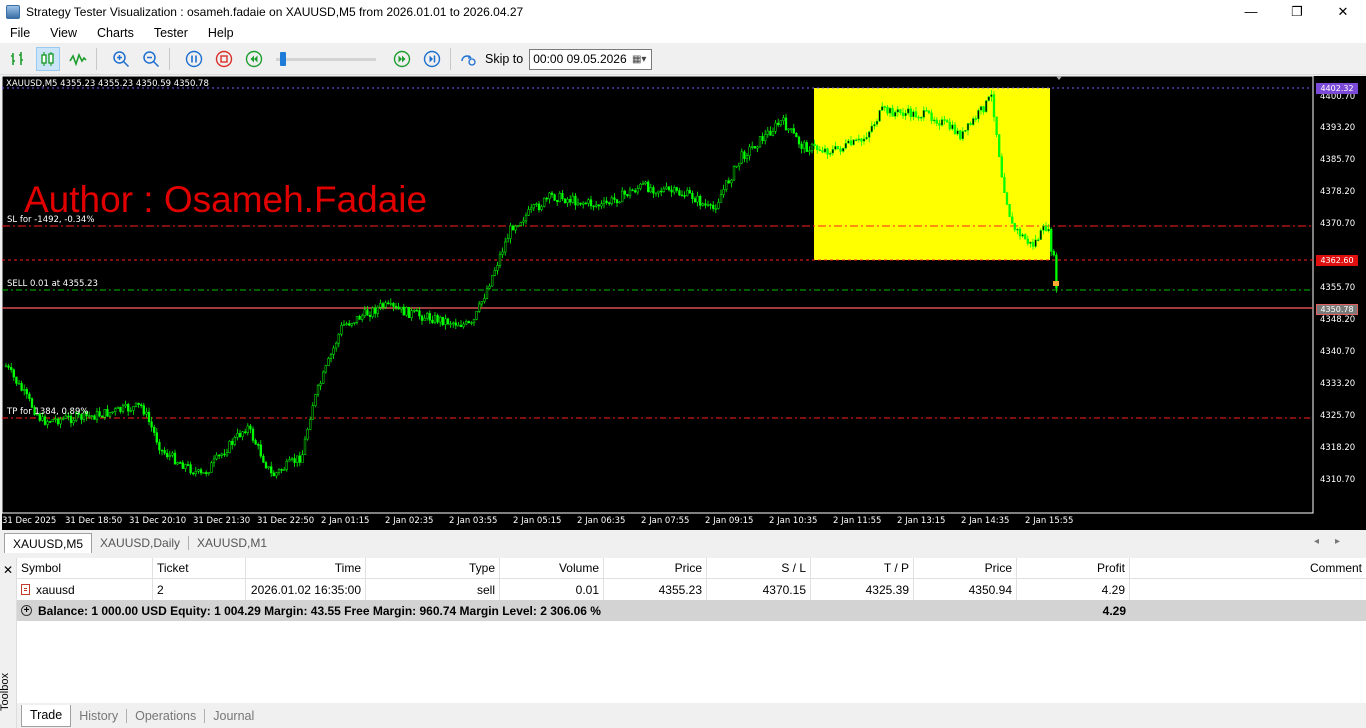 The height and width of the screenshot is (728, 1366). What do you see at coordinates (306, 568) in the screenshot?
I see `col-time: Time` at bounding box center [306, 568].